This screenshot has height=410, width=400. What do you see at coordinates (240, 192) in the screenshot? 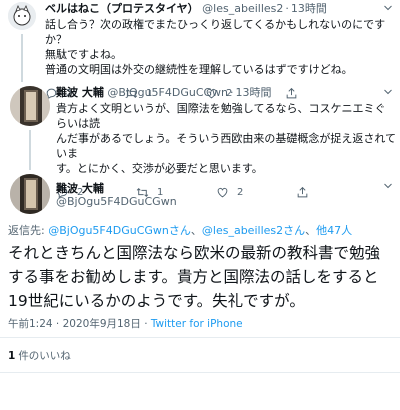
I see `like-count: 2` at bounding box center [240, 192].